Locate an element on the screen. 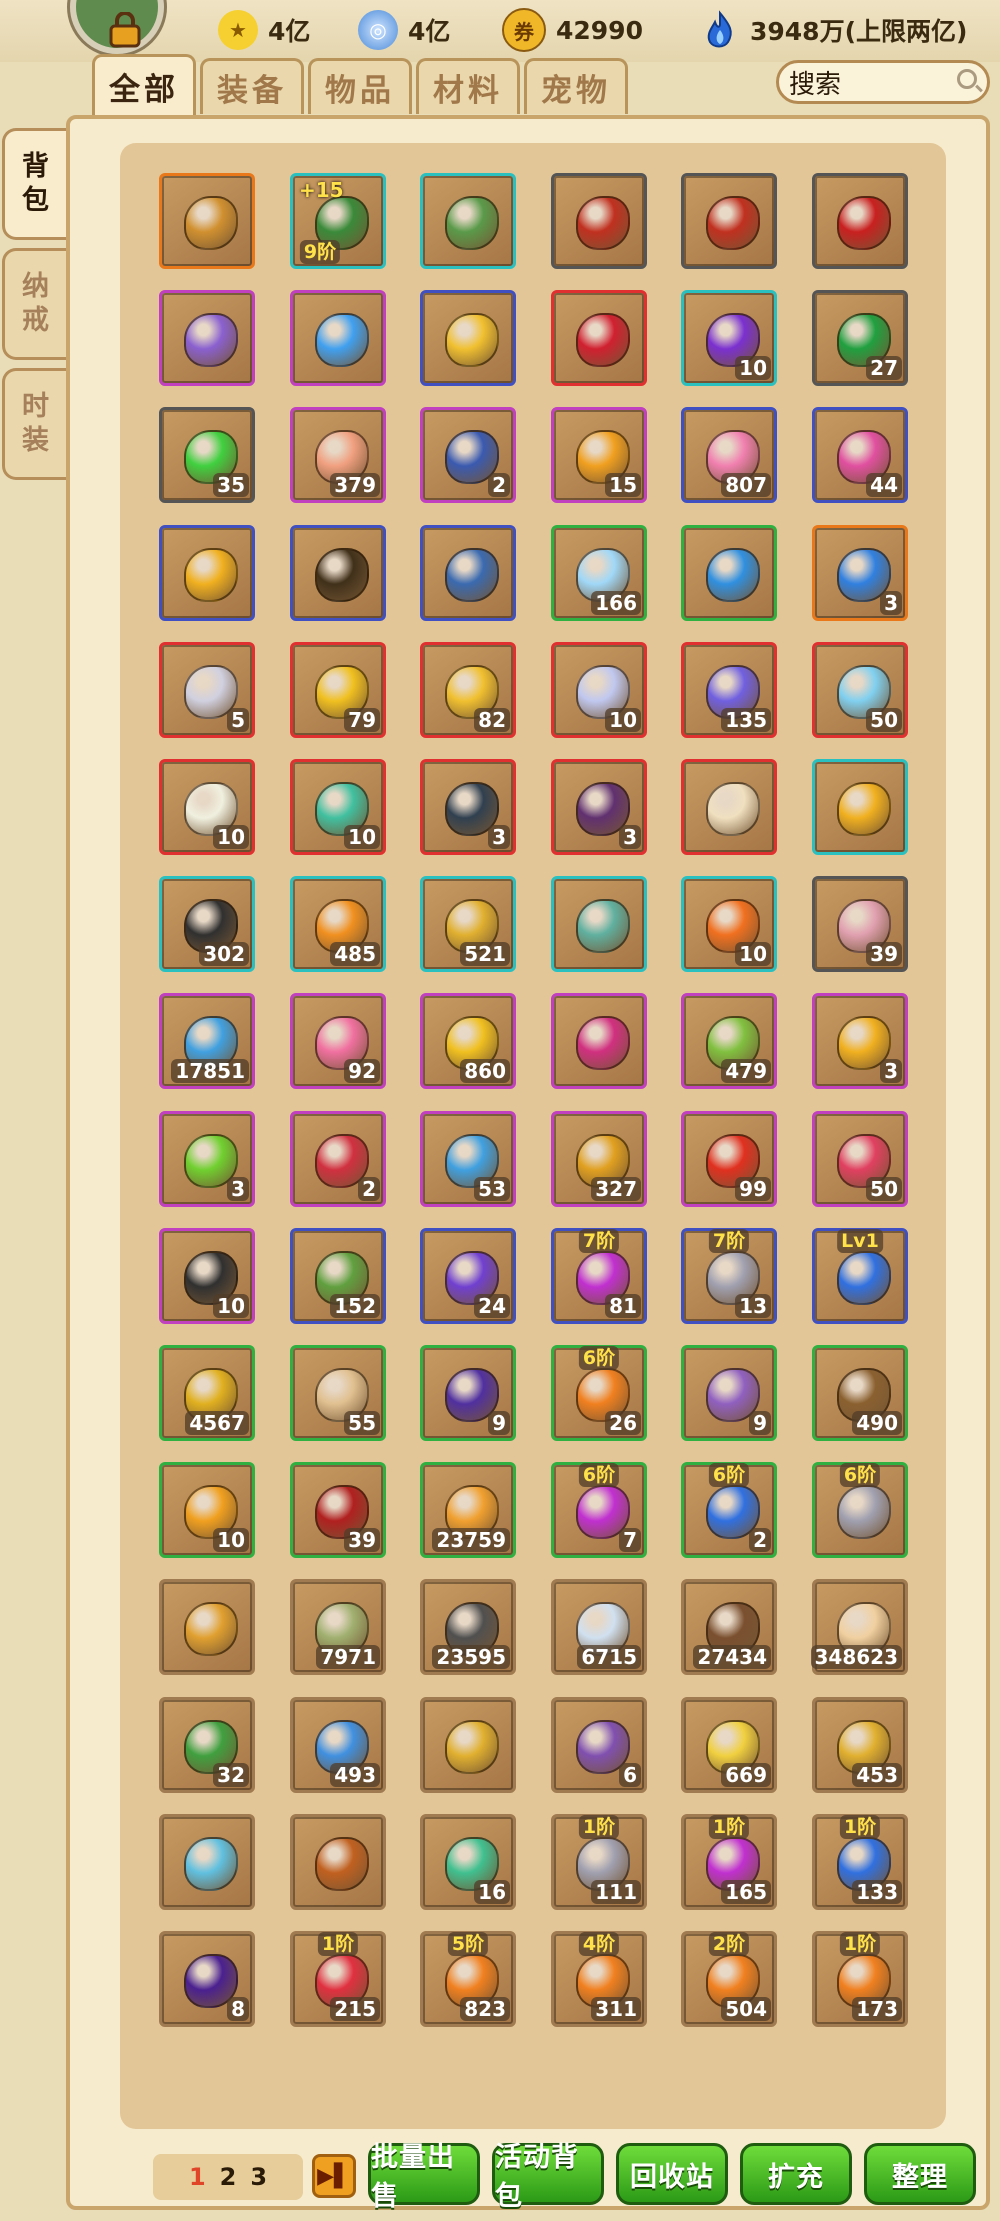 This screenshot has height=2221, width=1000. inventory-slot: 5阶 823 is located at coordinates (468, 1979).